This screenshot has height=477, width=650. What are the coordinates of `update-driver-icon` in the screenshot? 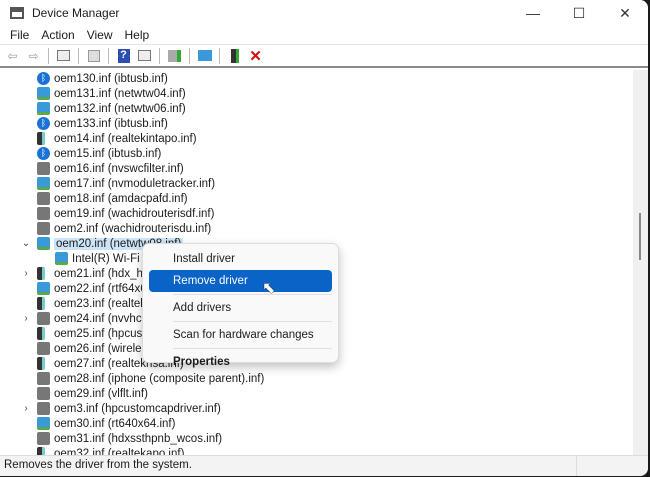 It's located at (174, 55).